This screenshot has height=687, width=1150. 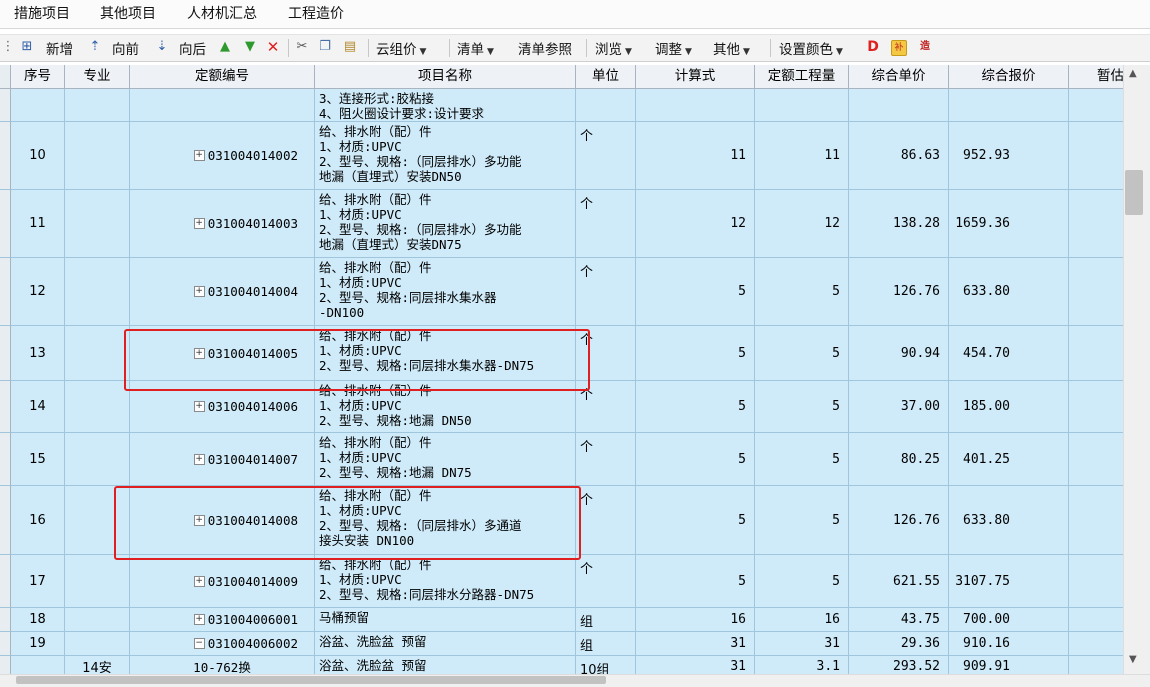 I want to click on cell-code: +031004014006, so click(x=222, y=407).